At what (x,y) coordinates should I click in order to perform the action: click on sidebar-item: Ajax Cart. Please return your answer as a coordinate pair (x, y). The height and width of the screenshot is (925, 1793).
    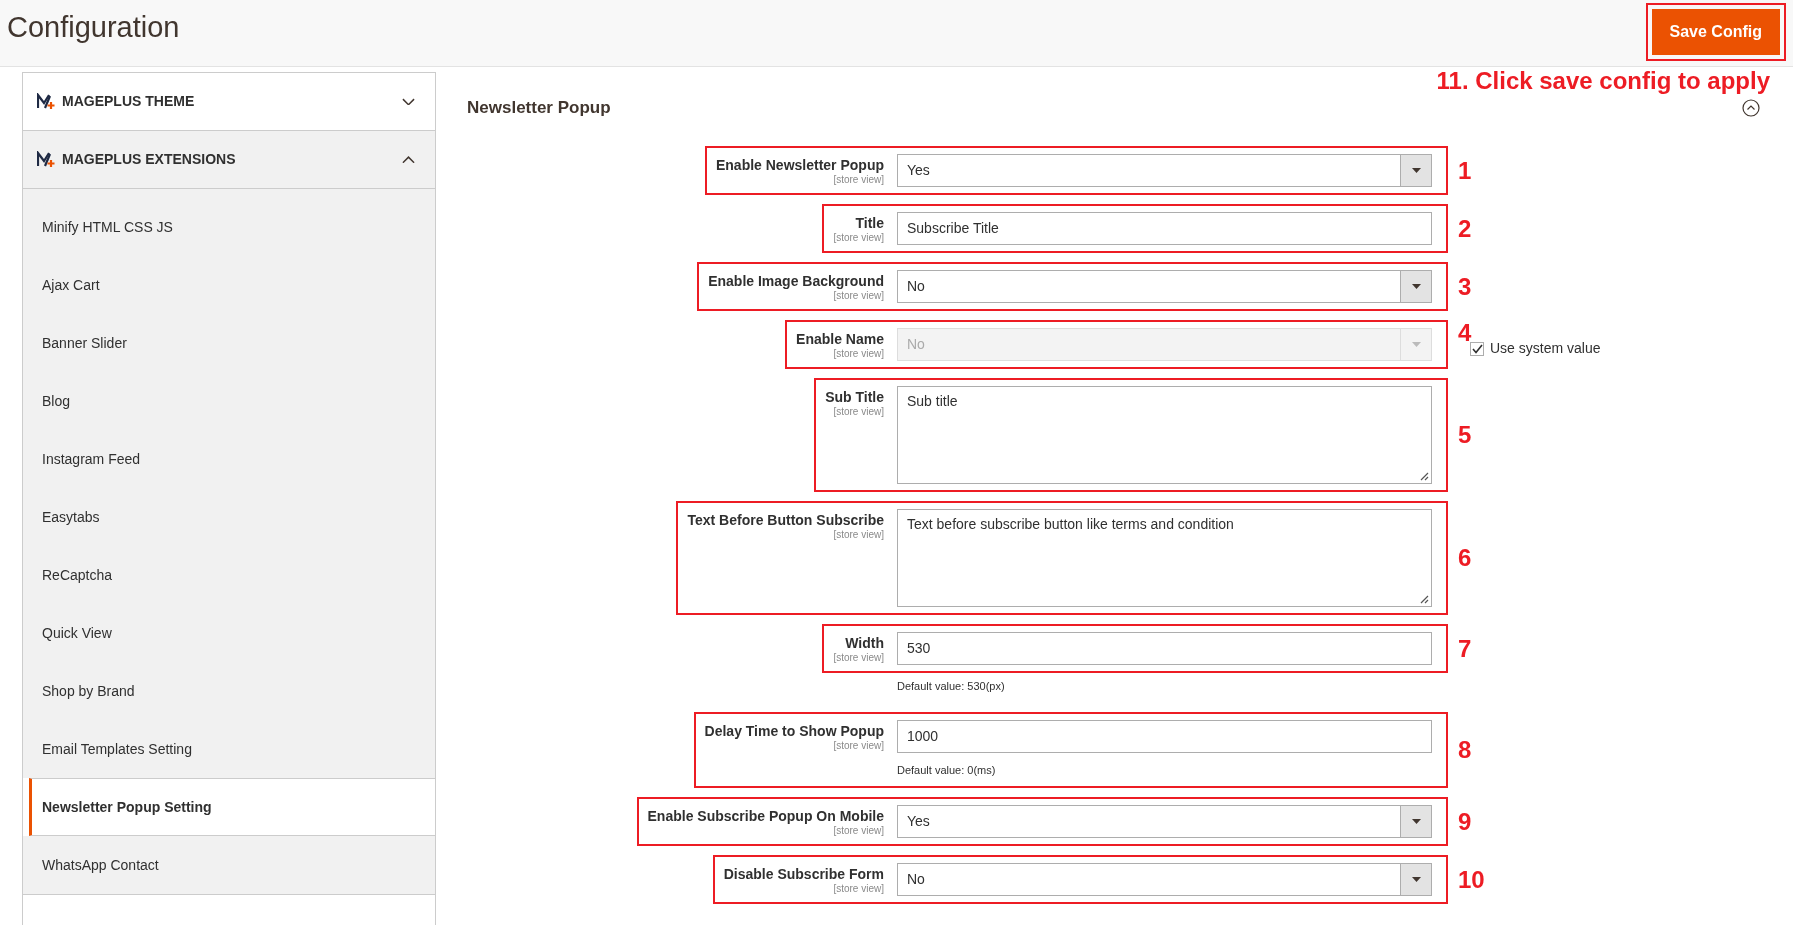
    Looking at the image, I should click on (229, 285).